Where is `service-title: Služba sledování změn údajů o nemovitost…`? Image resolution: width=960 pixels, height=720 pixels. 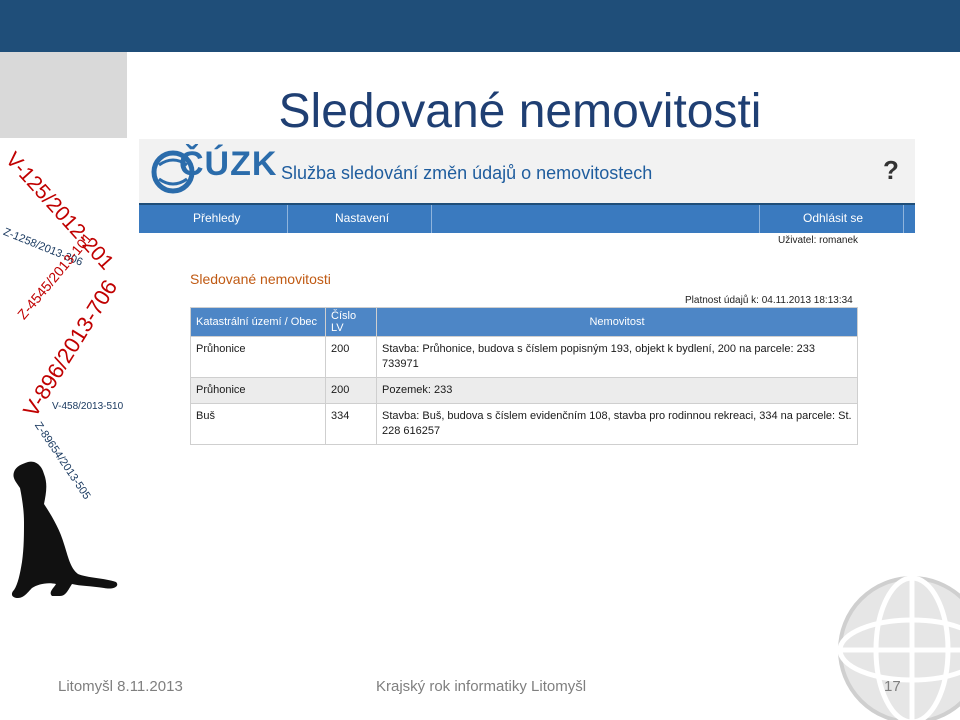
service-title: Služba sledování změn údajů o nemovitost… is located at coordinates (467, 173).